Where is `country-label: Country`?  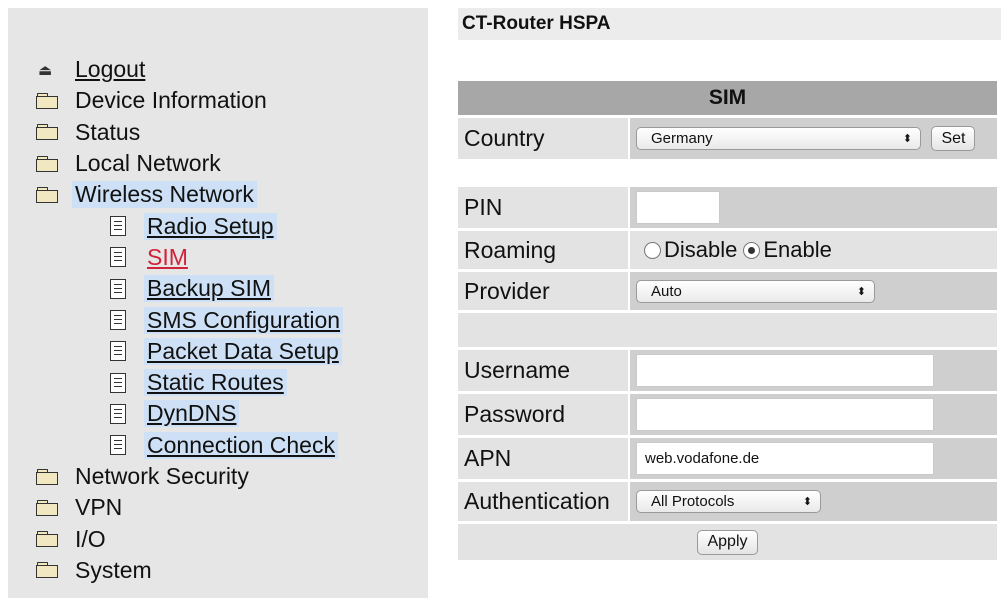
country-label: Country is located at coordinates (543, 138).